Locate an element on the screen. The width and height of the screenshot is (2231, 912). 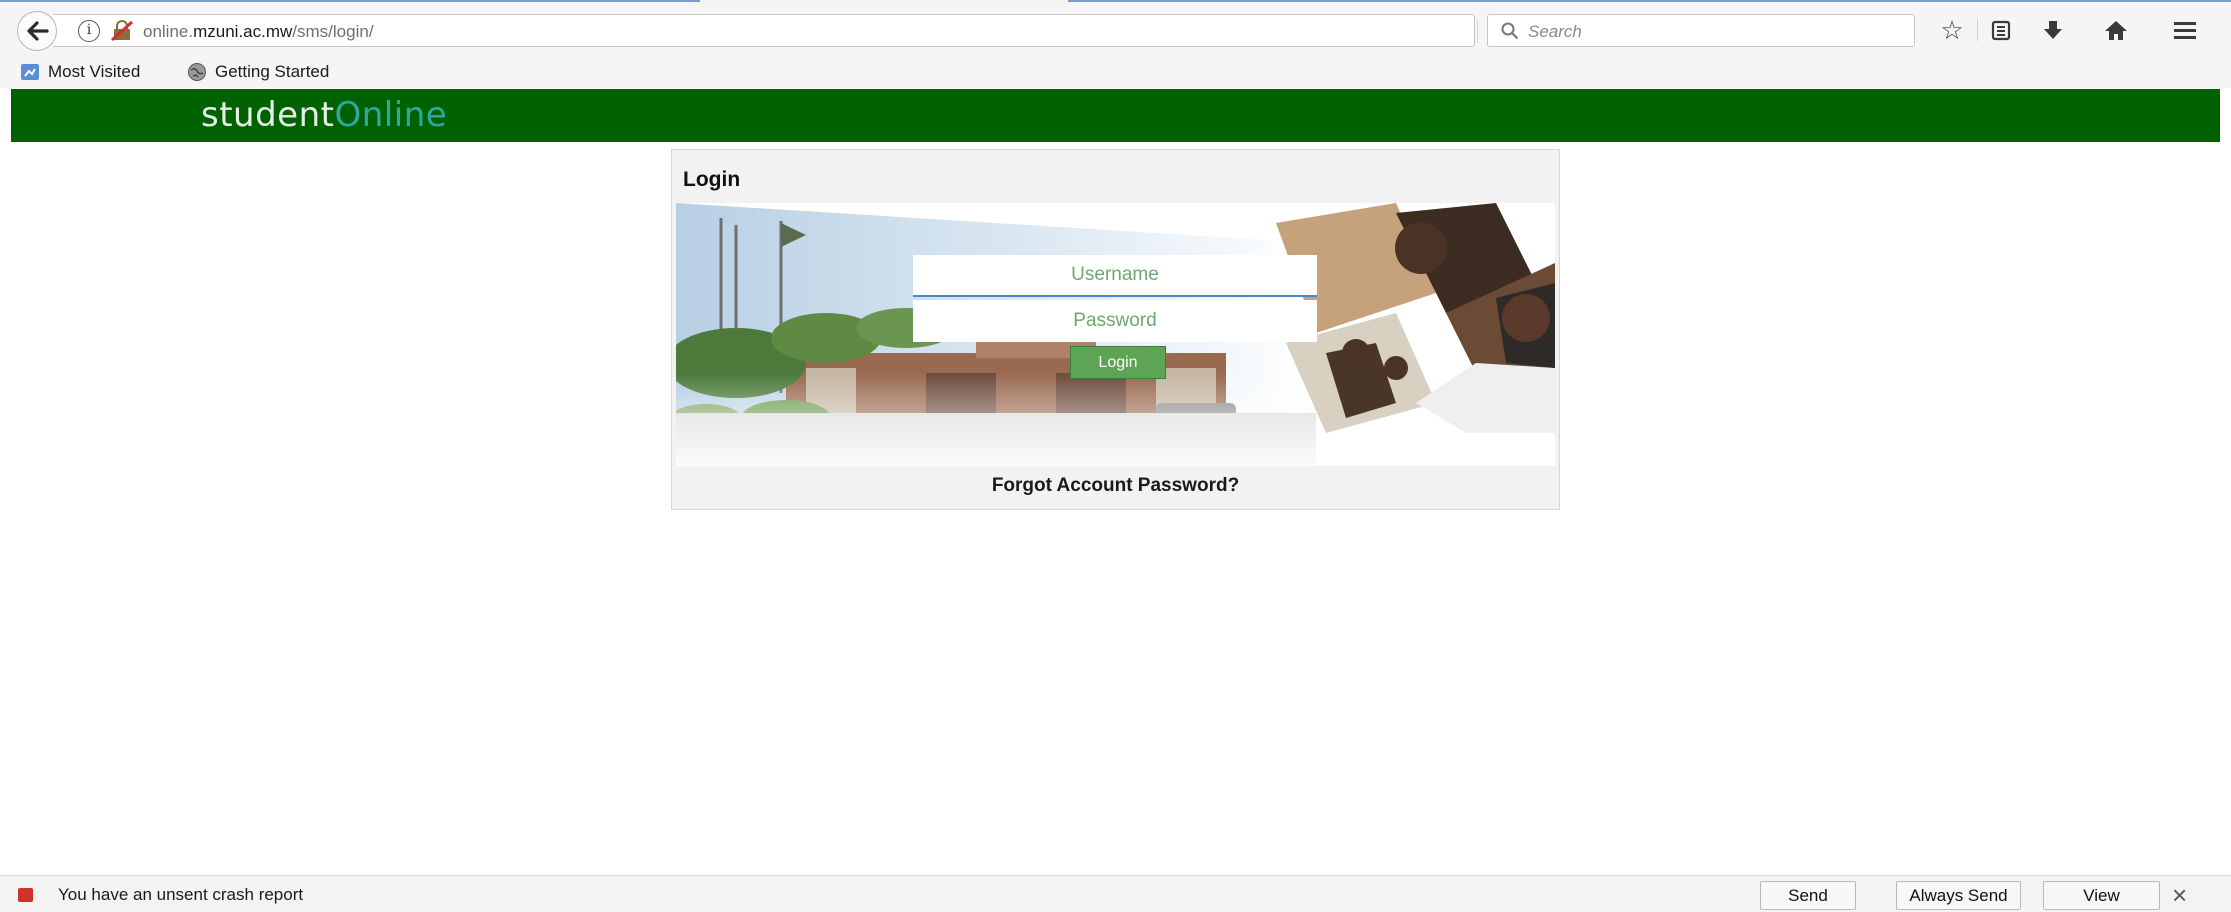
site-info-icon: i is located at coordinates (89, 31).